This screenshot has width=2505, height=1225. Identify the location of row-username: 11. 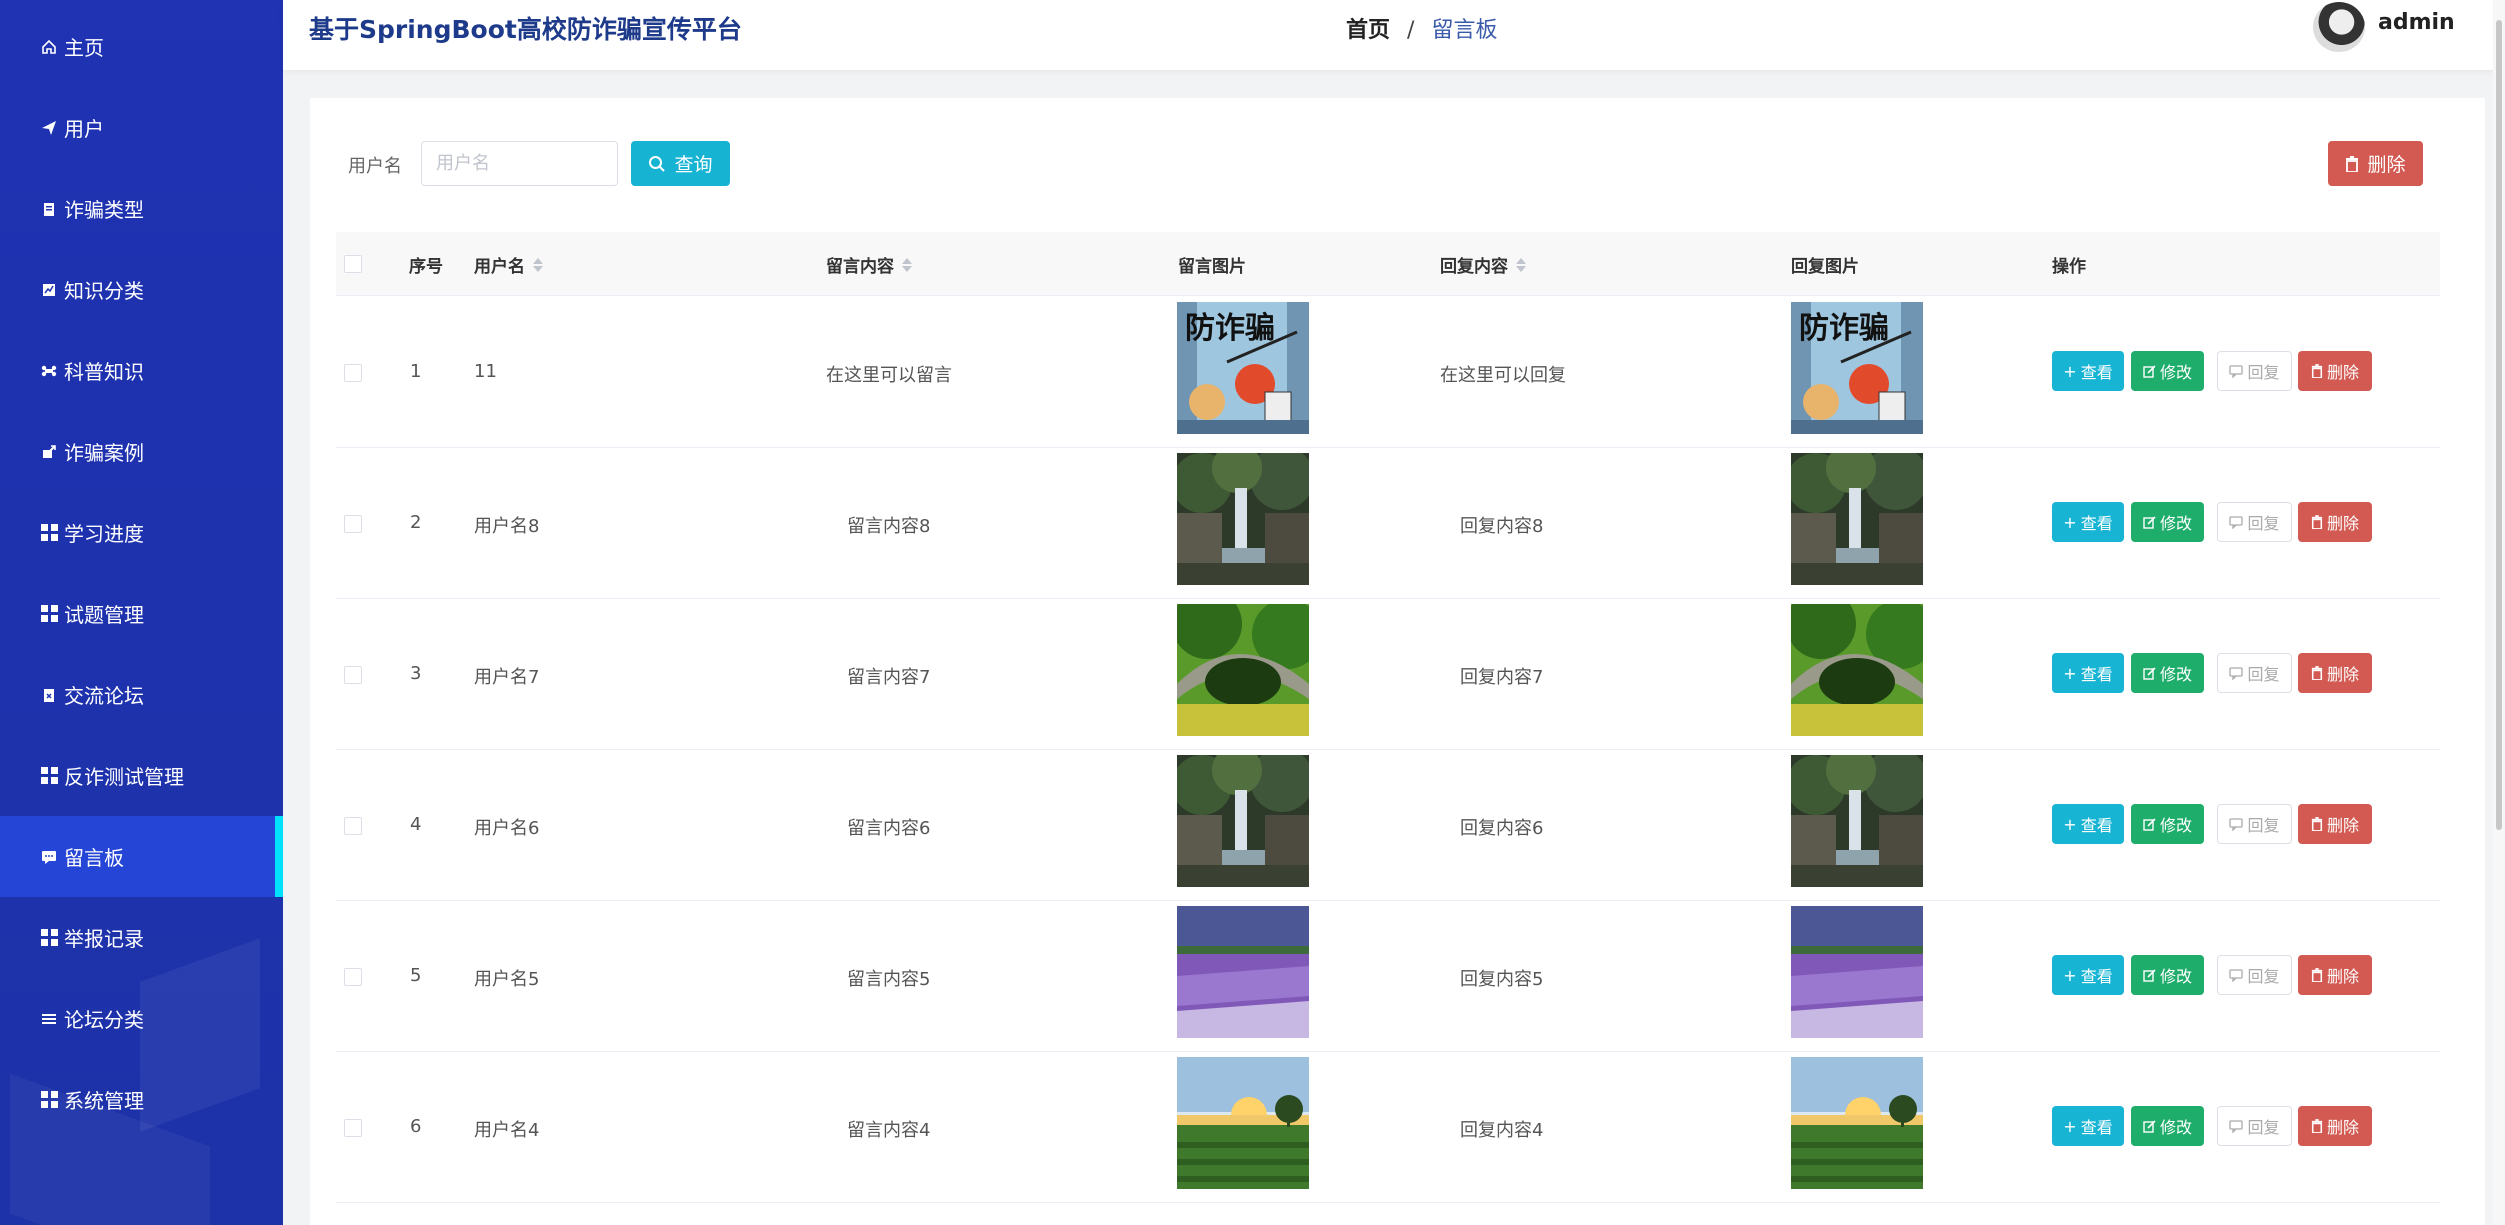
(485, 371).